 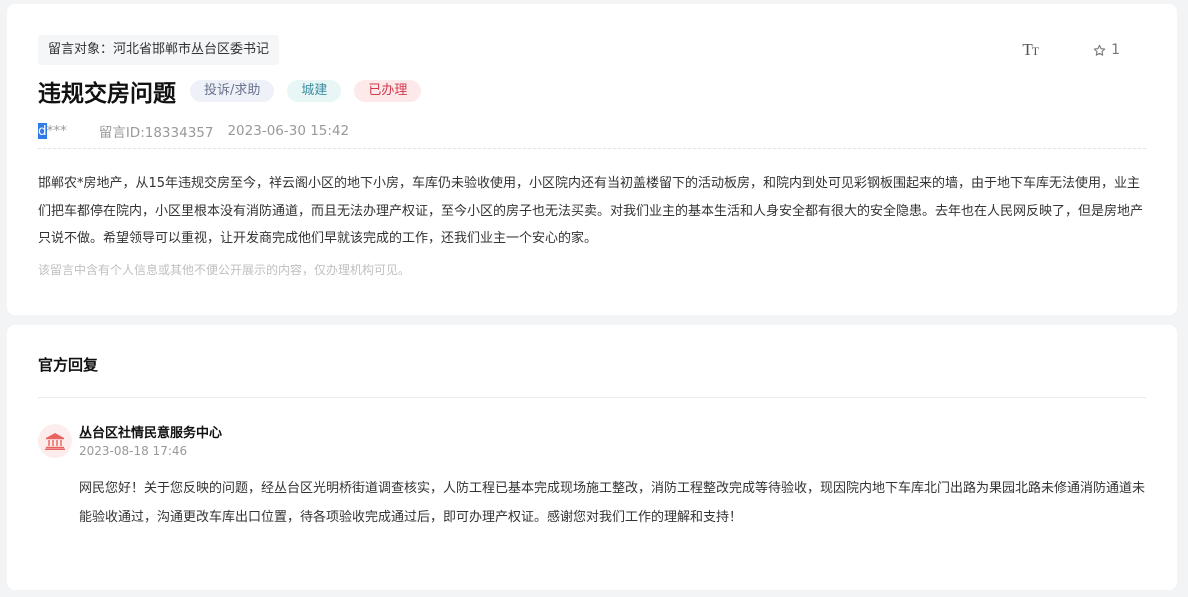 I want to click on top-tools: TT 1, so click(x=1071, y=50).